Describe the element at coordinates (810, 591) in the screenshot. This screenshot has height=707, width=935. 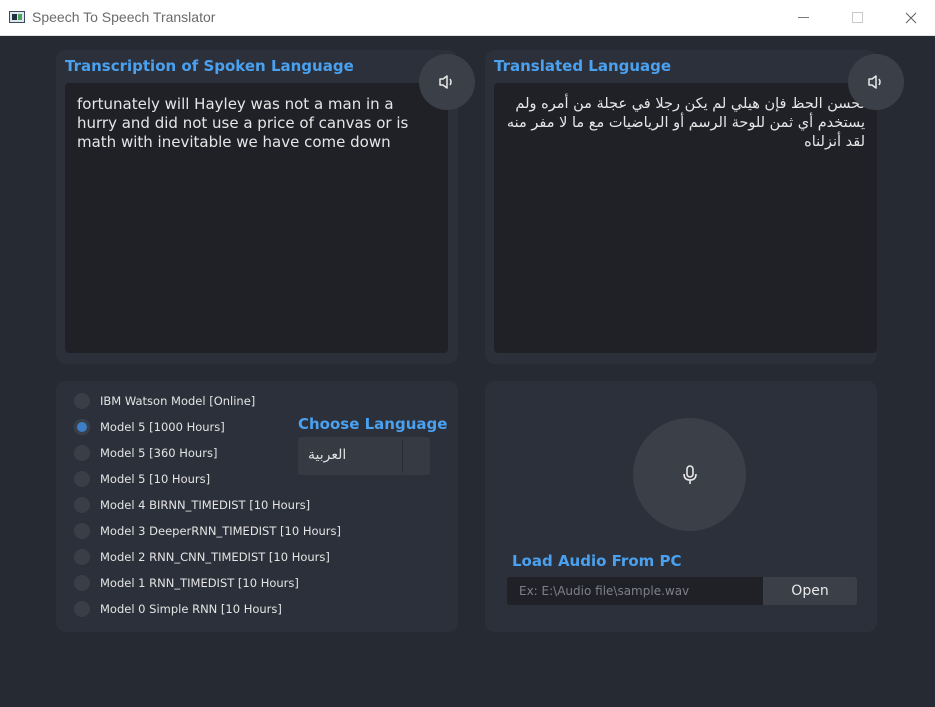
I see `open-button: Open` at that location.